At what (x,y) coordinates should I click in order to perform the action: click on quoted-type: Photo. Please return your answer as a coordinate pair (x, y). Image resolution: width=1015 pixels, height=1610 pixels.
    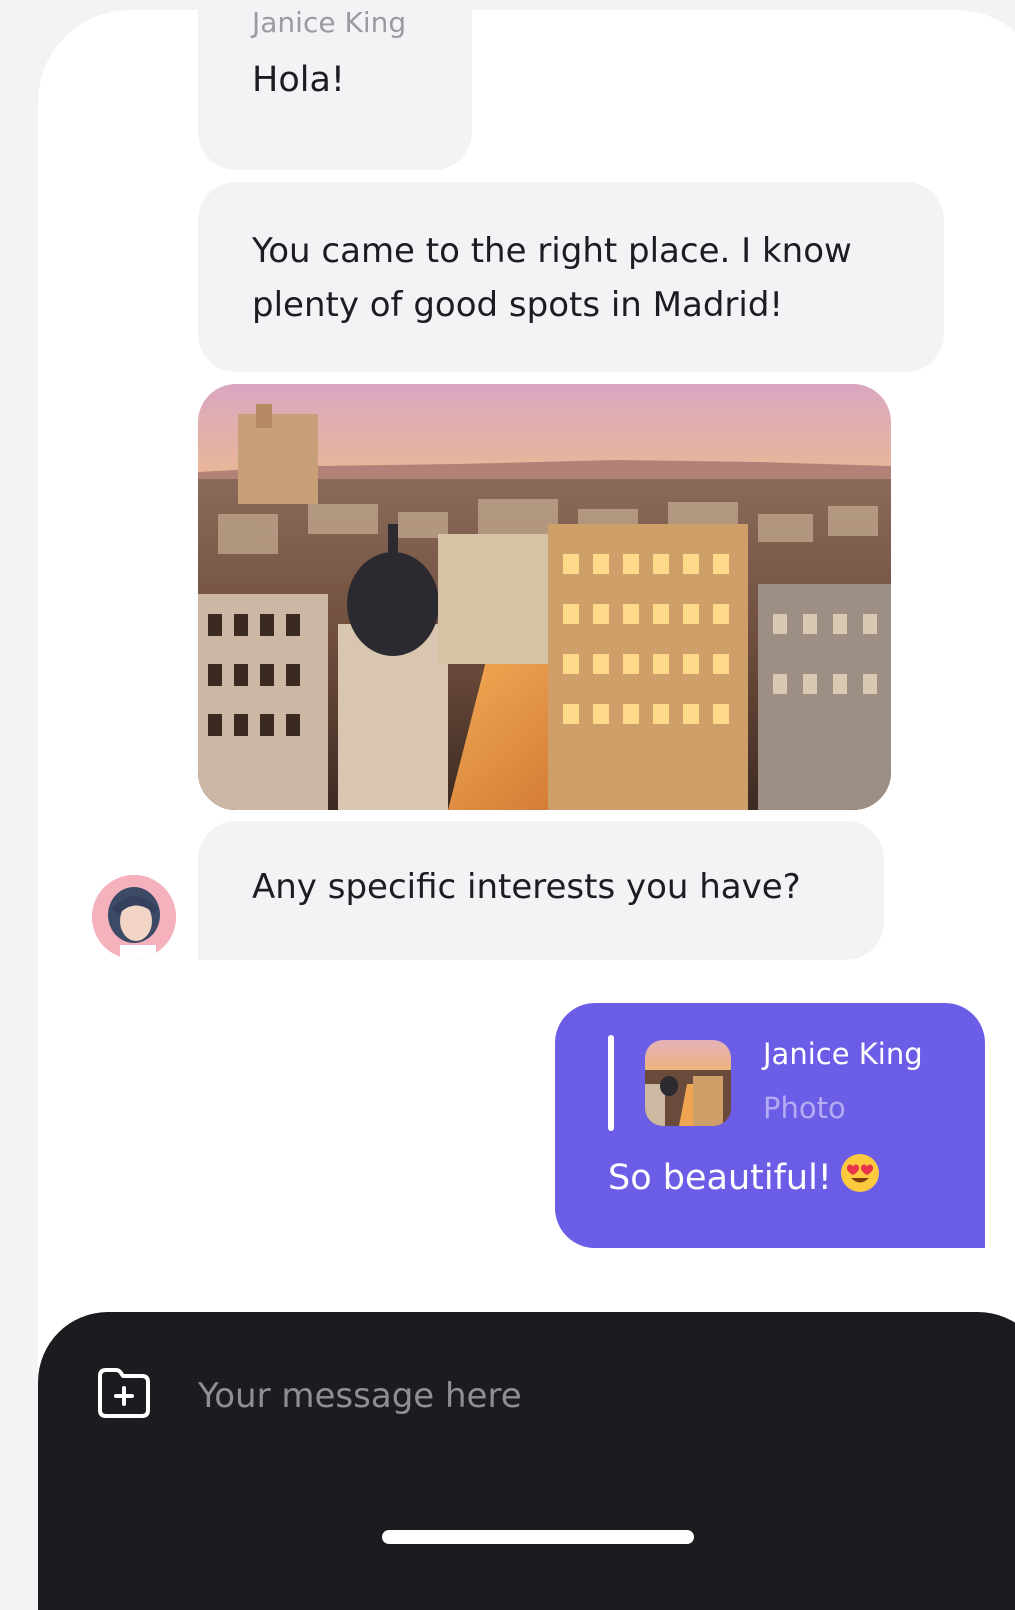
    Looking at the image, I should click on (804, 1108).